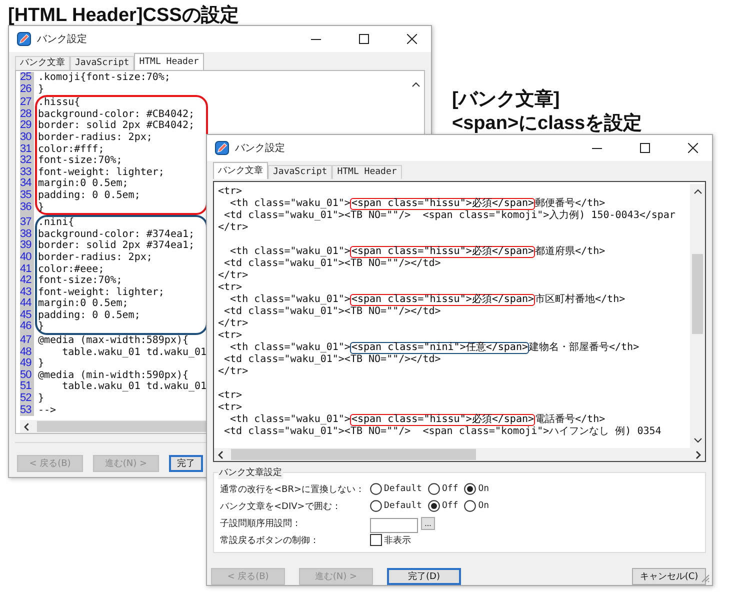  Describe the element at coordinates (26, 410) in the screenshot. I see `line-number: 53` at that location.